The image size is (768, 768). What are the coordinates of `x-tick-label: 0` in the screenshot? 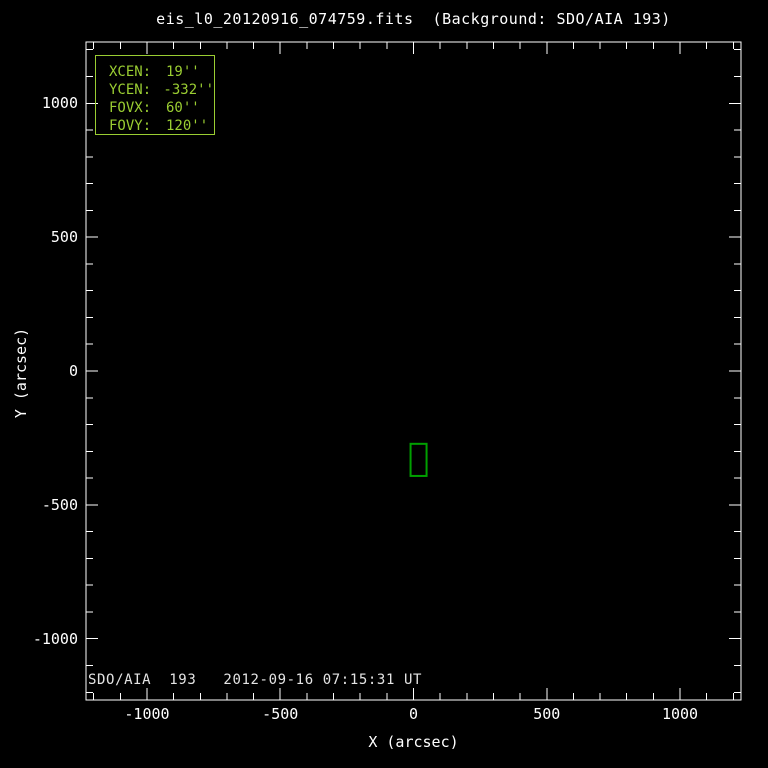 It's located at (413, 714).